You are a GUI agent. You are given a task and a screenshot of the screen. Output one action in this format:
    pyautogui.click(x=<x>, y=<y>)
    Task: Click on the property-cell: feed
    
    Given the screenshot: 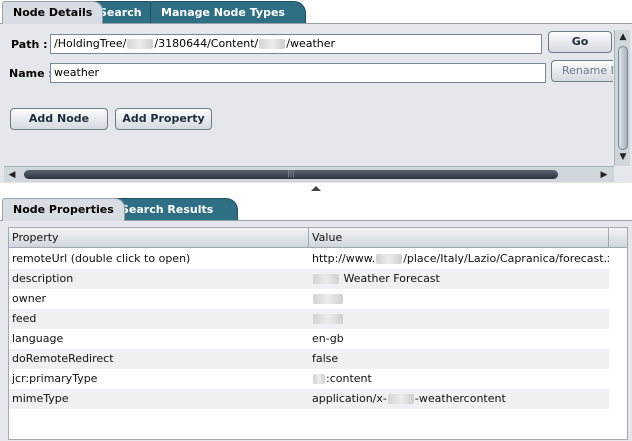 What is the action you would take?
    pyautogui.click(x=24, y=318)
    